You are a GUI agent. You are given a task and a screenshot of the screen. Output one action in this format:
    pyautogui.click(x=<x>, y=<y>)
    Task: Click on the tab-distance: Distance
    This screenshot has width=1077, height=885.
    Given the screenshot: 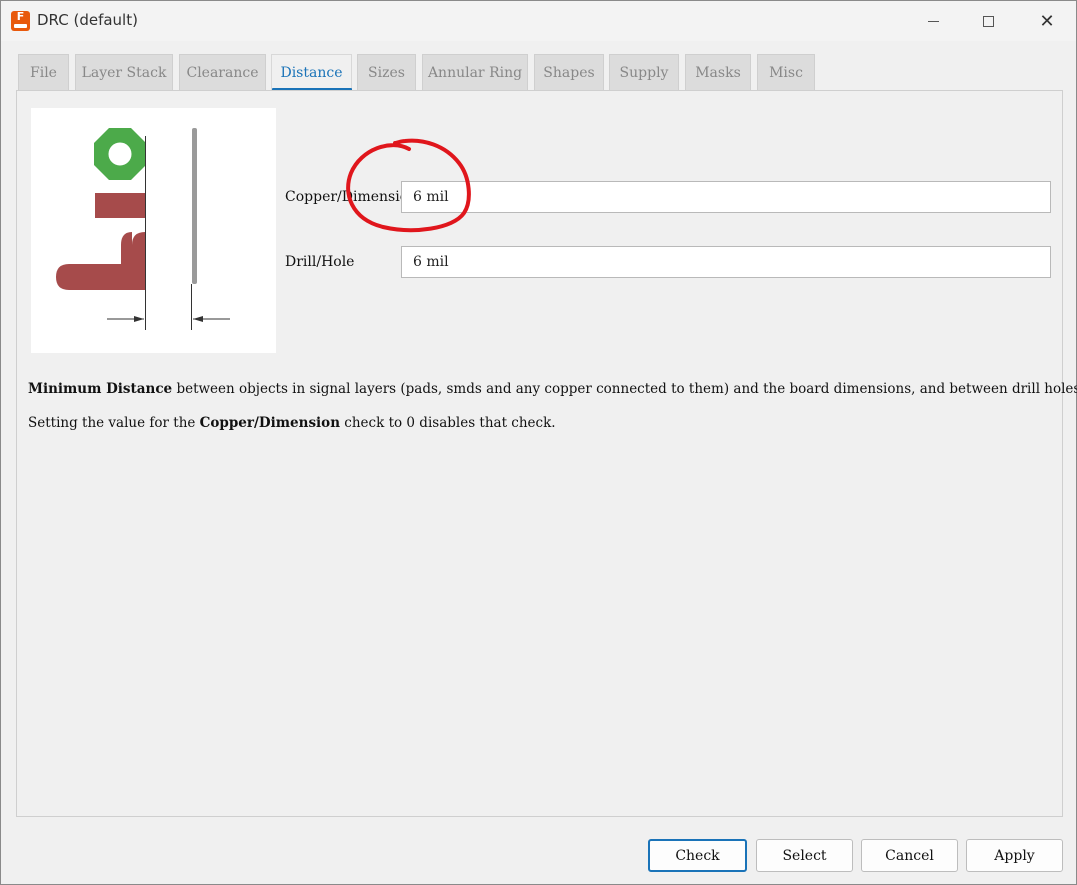 What is the action you would take?
    pyautogui.click(x=311, y=72)
    